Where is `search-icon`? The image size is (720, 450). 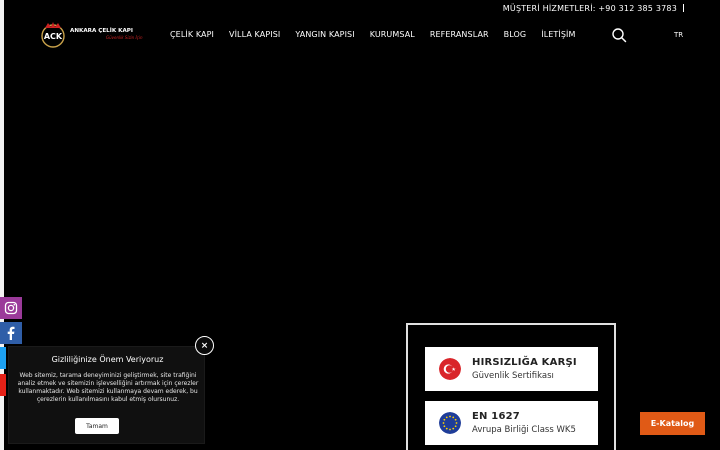
search-icon is located at coordinates (619, 35).